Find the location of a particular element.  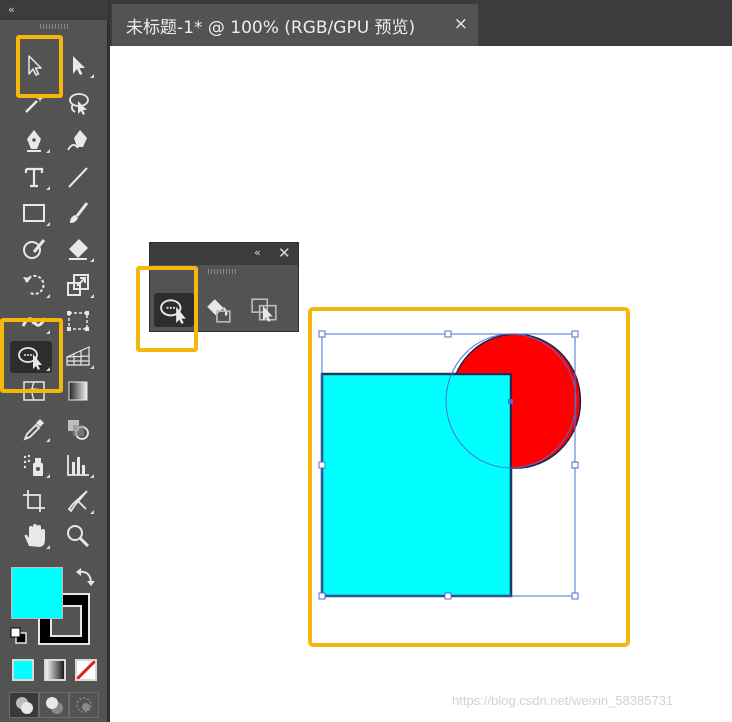

line-tool is located at coordinates (78, 177).